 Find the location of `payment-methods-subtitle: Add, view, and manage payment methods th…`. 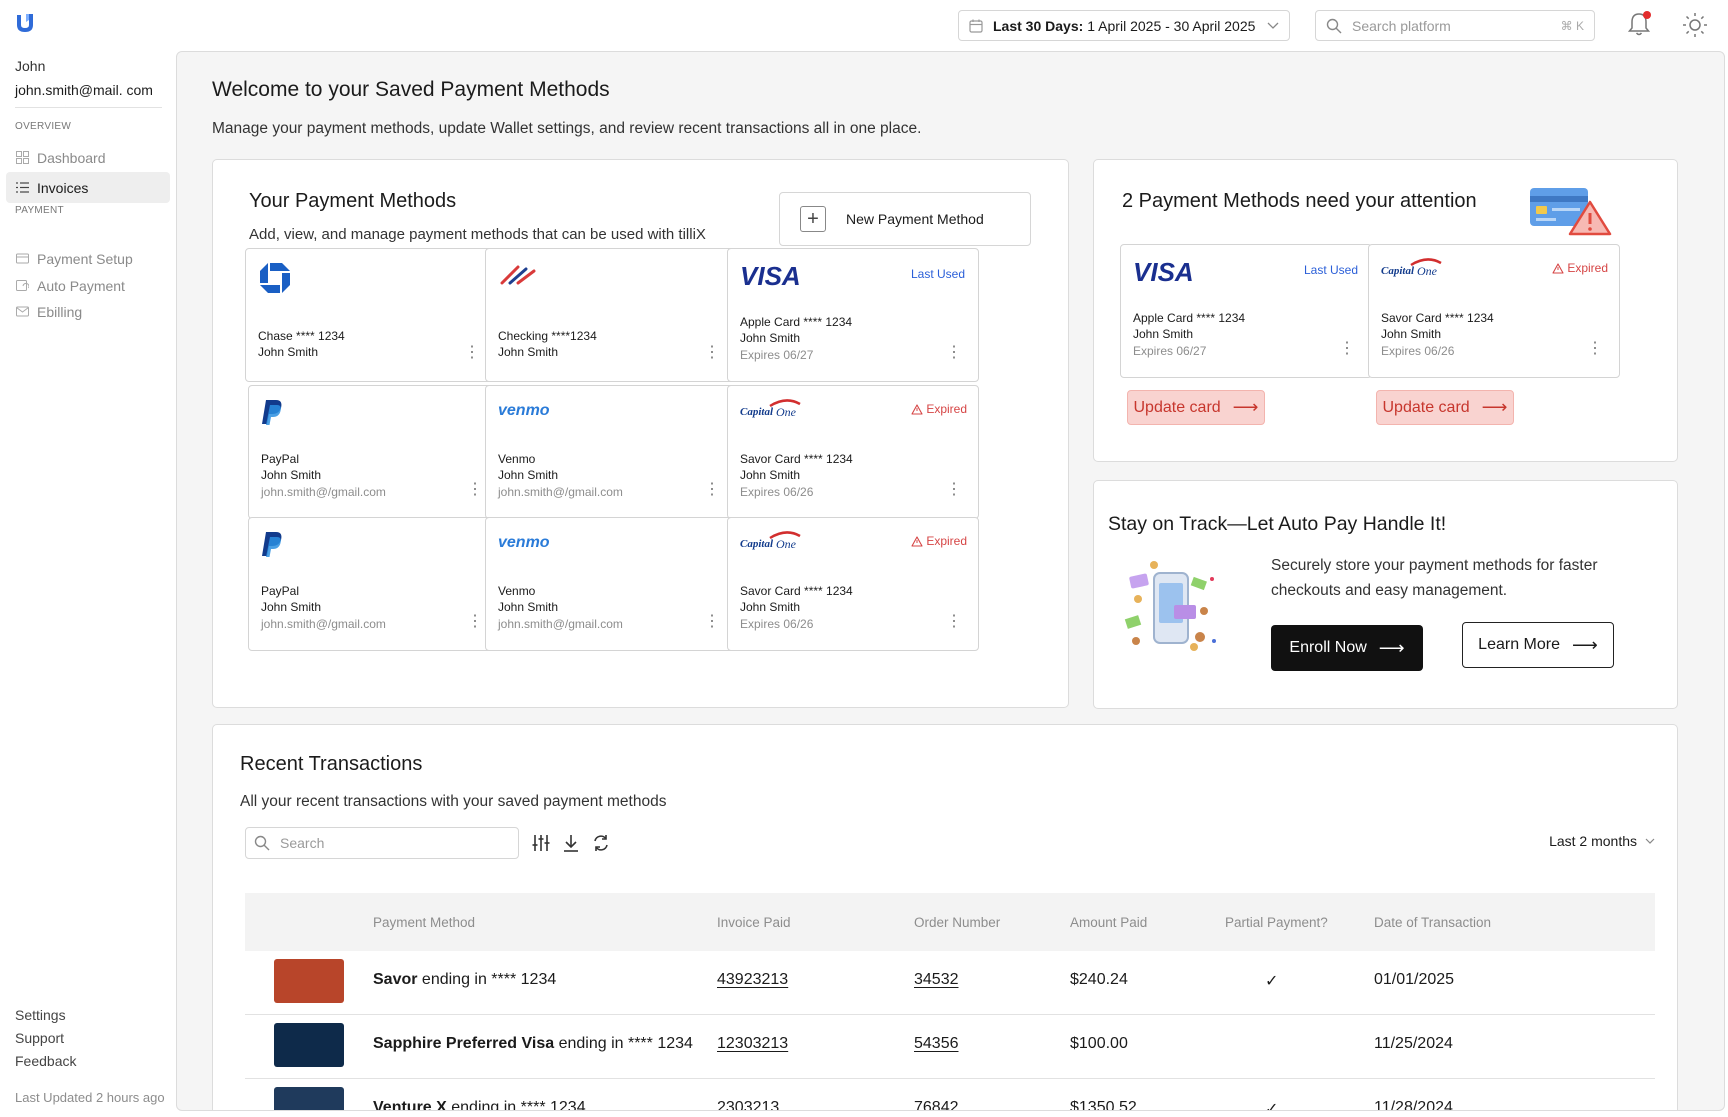

payment-methods-subtitle: Add, view, and manage payment methods th… is located at coordinates (477, 234).